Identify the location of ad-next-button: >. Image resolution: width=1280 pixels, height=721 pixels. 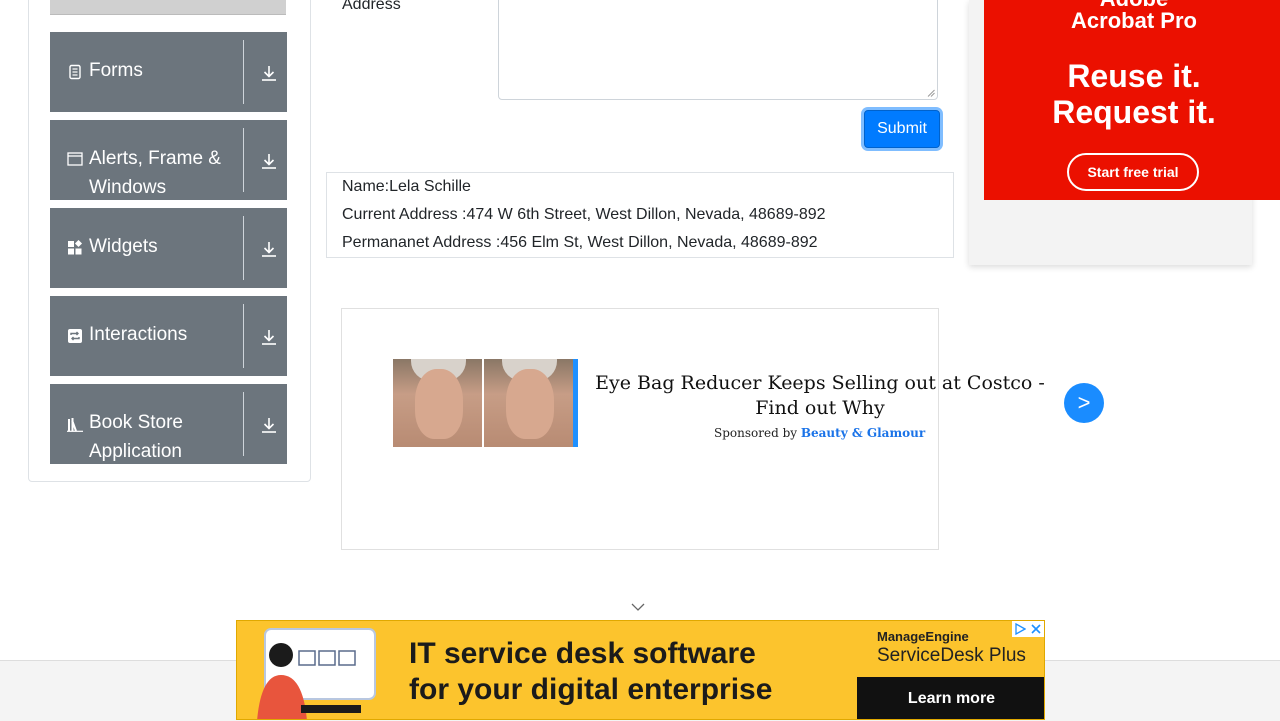
(1084, 403).